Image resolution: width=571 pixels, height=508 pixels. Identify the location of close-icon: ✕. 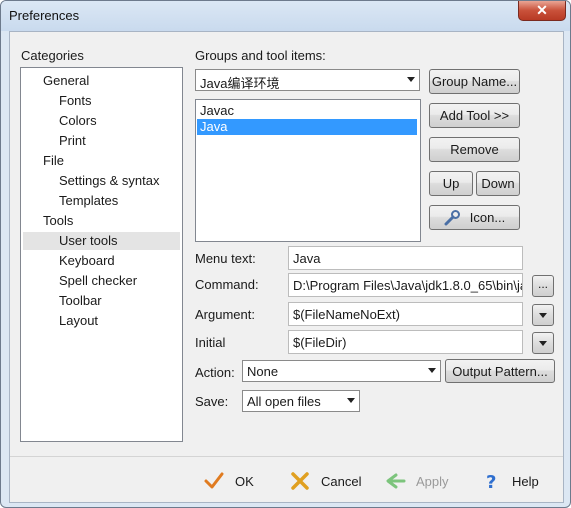
(542, 10).